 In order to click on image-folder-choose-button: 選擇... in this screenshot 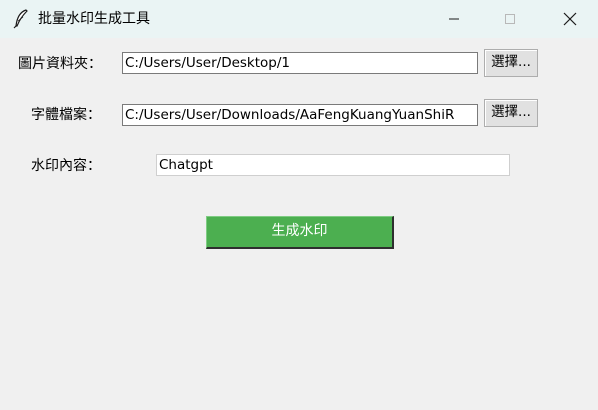, I will do `click(511, 63)`.